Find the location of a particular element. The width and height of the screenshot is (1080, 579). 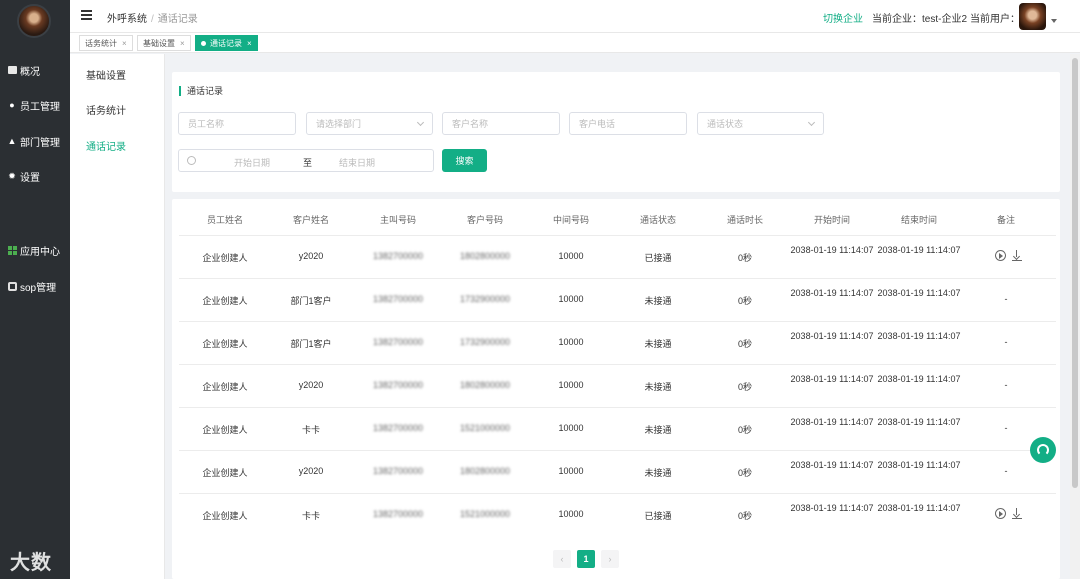

sidebar-item-departments: ▲ 部门管理 is located at coordinates (35, 141).